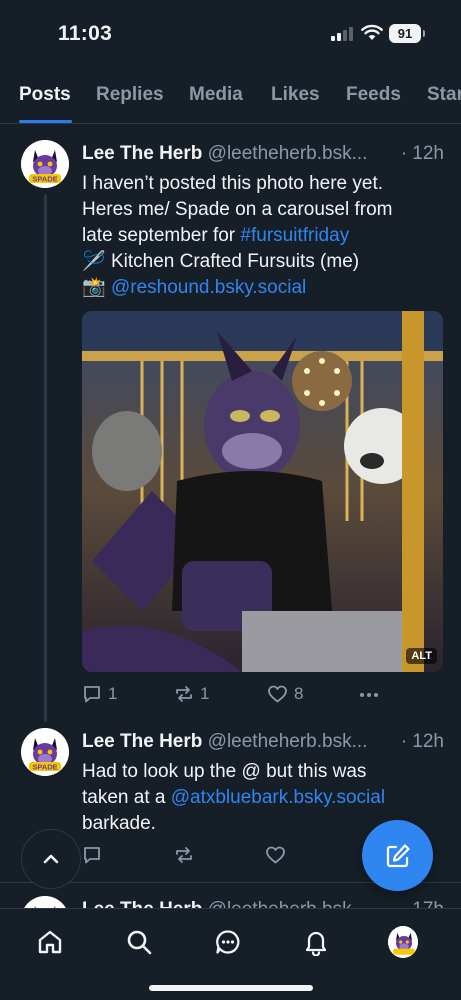 This screenshot has height=1000, width=461. I want to click on nav-profile, so click(403, 942).